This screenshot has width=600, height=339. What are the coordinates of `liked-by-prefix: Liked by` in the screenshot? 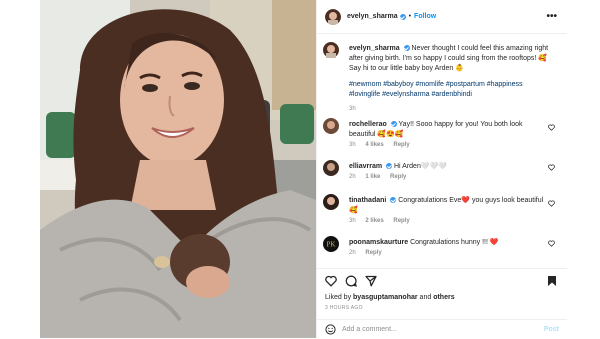 It's located at (339, 297).